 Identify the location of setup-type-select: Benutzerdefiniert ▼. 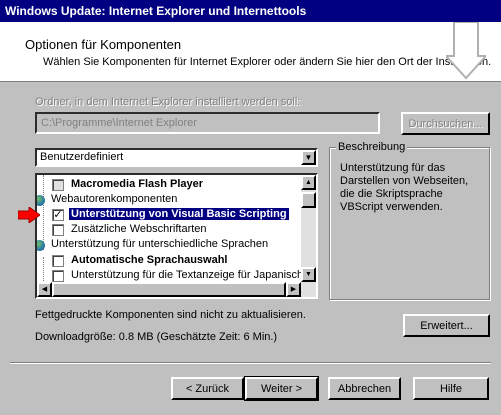
(176, 157).